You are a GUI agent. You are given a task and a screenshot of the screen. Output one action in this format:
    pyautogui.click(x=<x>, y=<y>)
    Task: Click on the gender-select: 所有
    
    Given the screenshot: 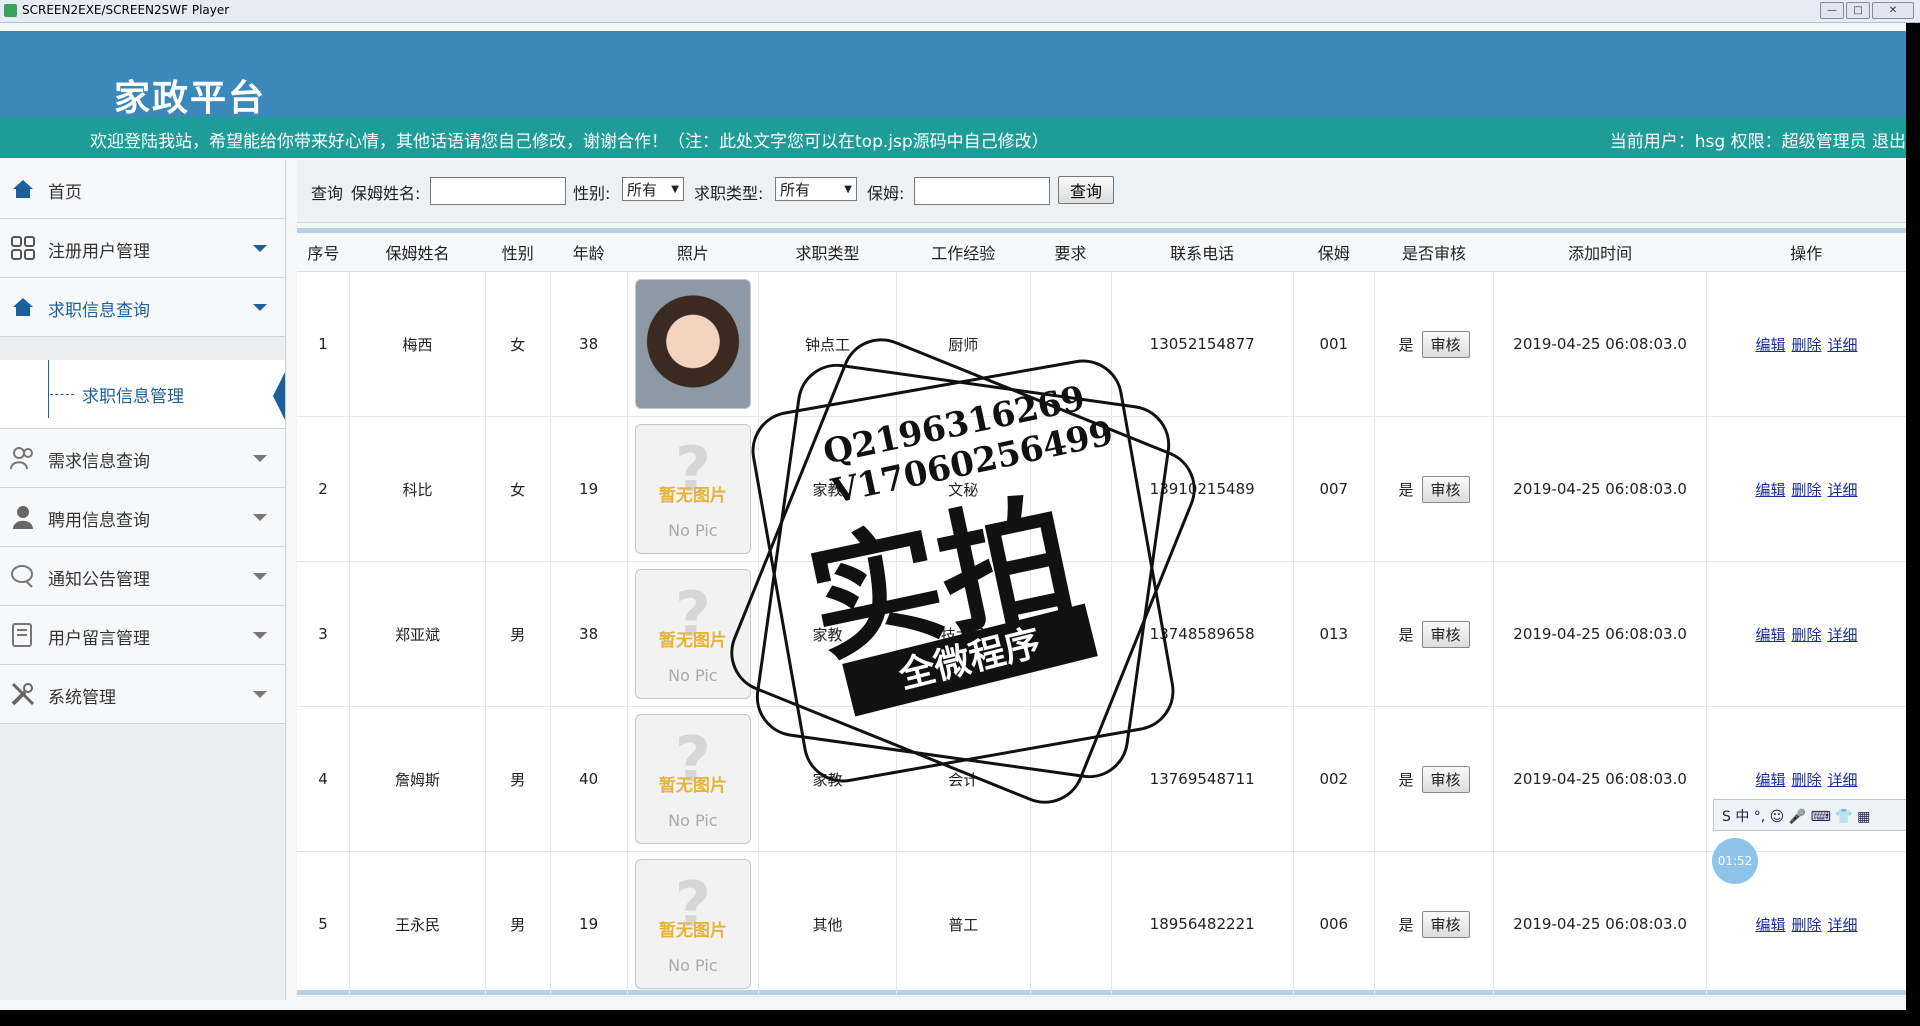 What is the action you would take?
    pyautogui.click(x=653, y=189)
    